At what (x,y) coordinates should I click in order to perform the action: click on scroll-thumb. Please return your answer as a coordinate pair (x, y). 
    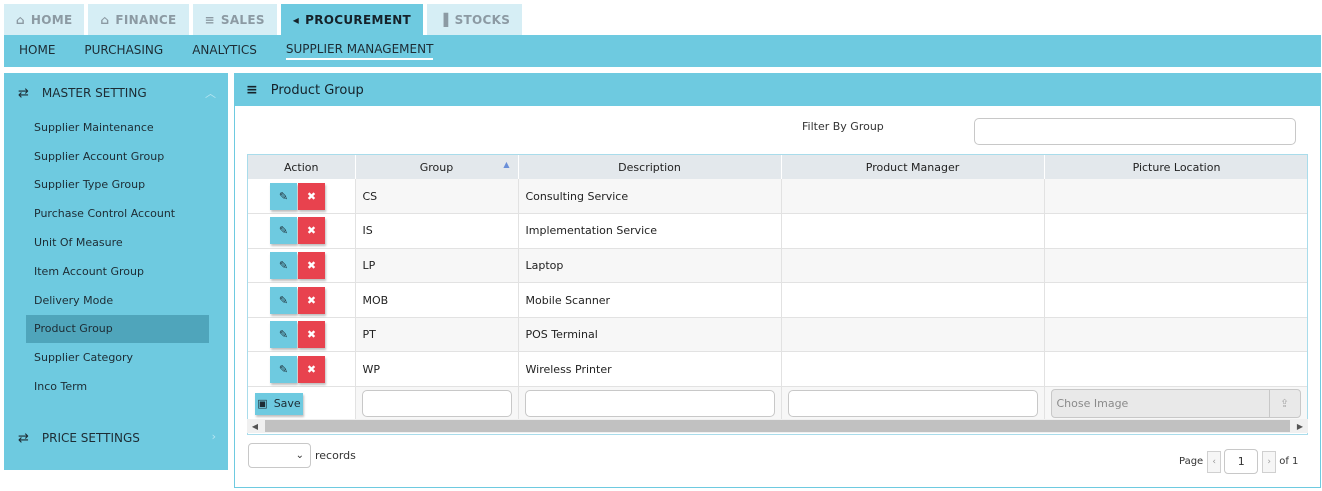
    Looking at the image, I should click on (777, 426).